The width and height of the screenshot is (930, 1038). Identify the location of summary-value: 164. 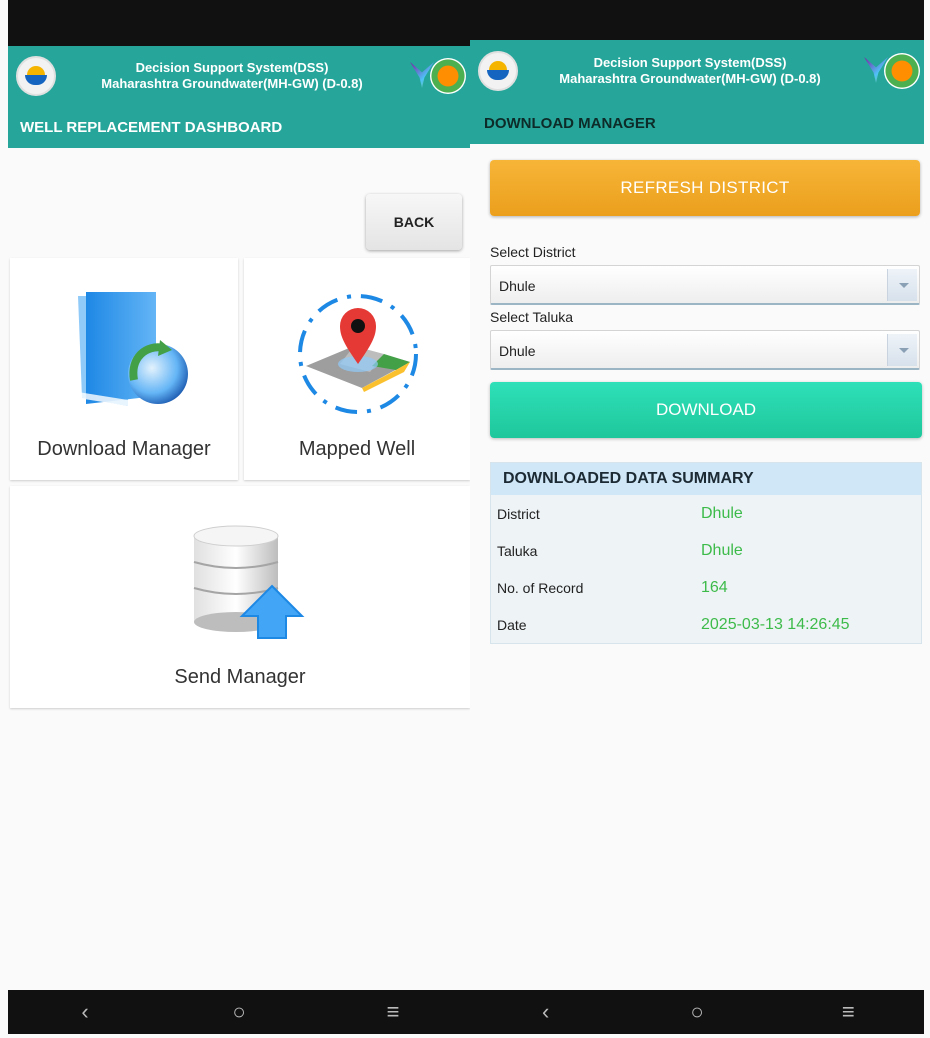
(714, 587).